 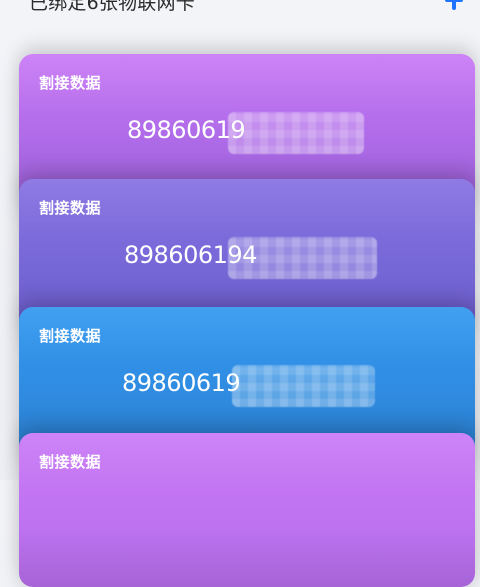 I want to click on add-card-button, so click(x=454, y=7).